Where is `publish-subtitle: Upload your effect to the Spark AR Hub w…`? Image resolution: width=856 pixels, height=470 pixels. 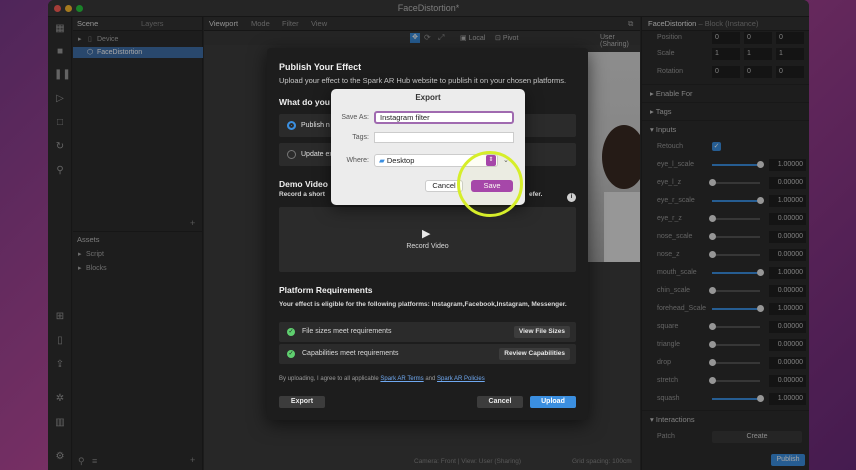 publish-subtitle: Upload your effect to the Spark AR Hub w… is located at coordinates (423, 80).